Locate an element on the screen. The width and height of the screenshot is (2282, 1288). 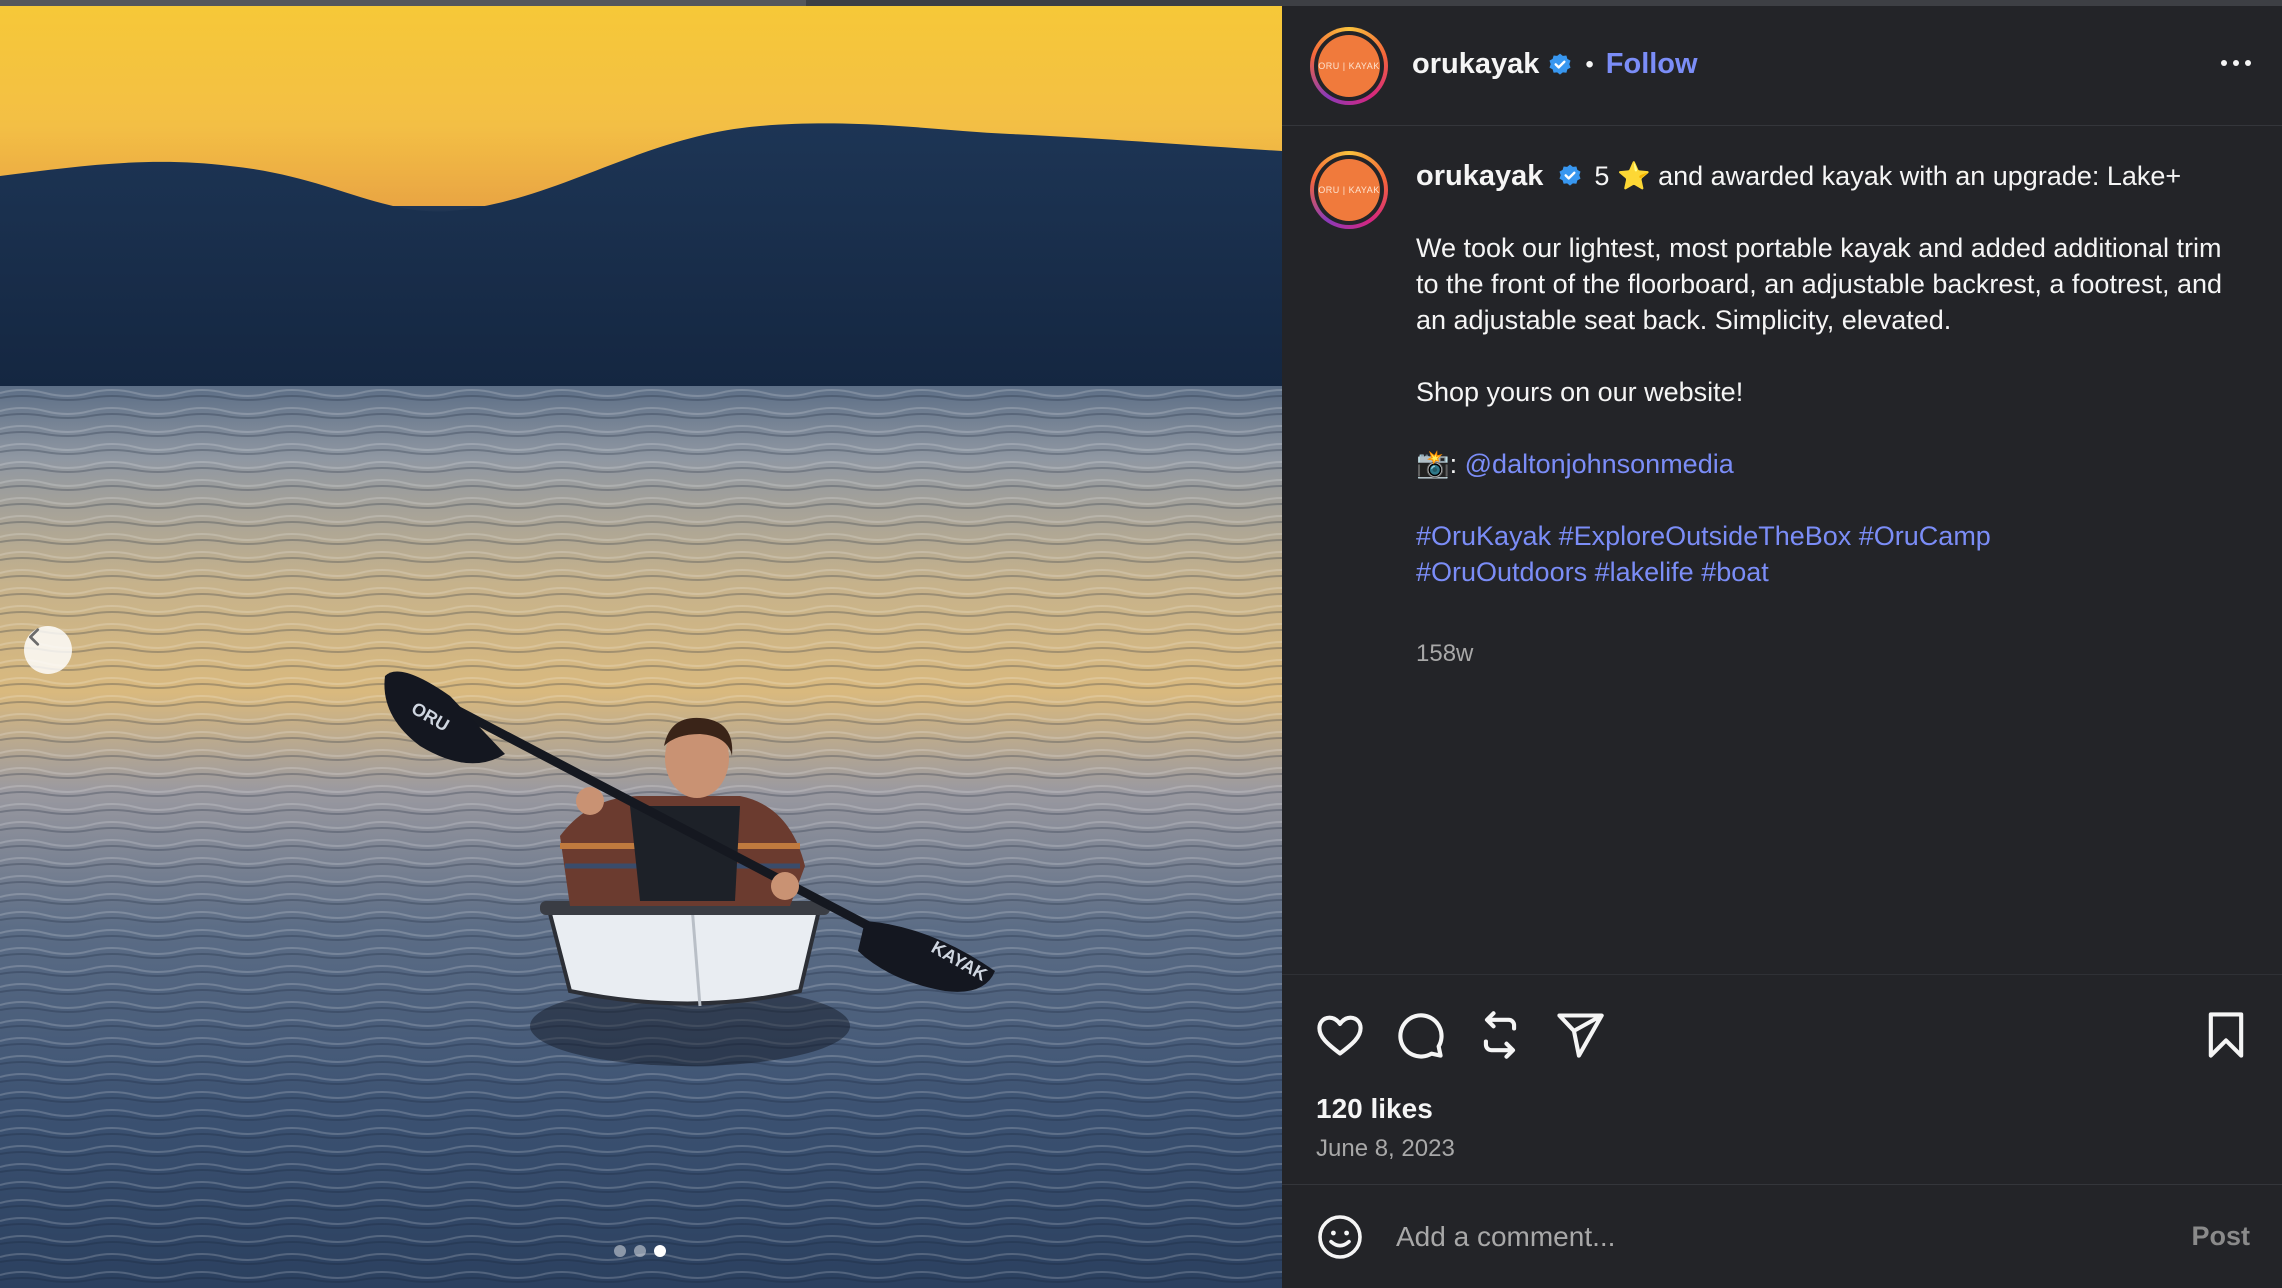
action-bar: 120 likes June 8, 2023 is located at coordinates (1782, 1082).